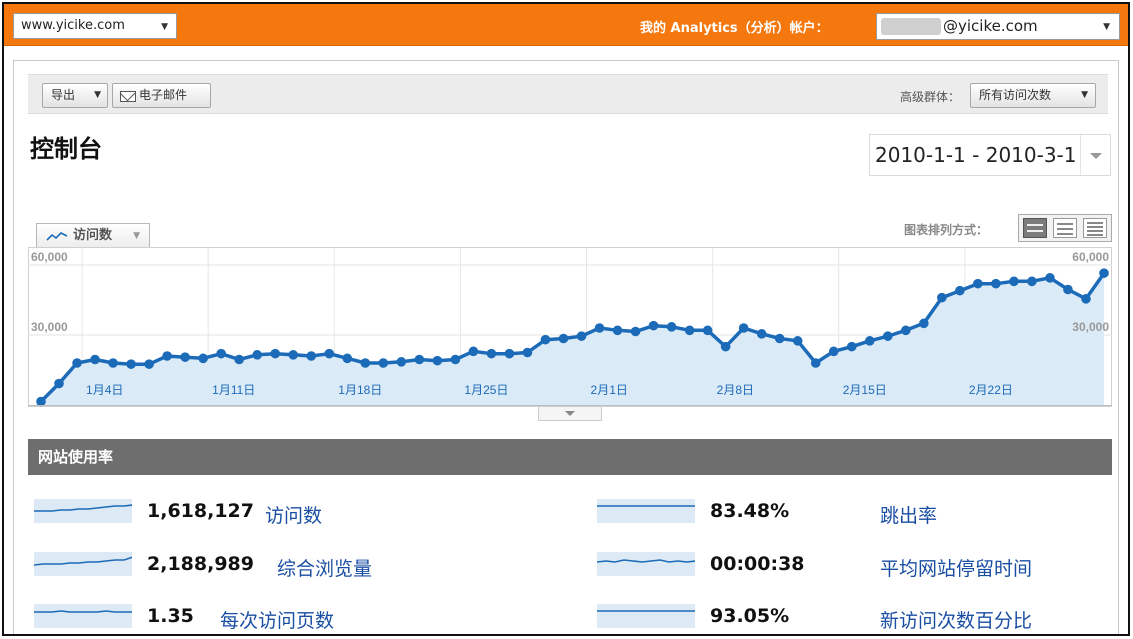 This screenshot has height=639, width=1133. I want to click on y-tick-label-left: 30,000, so click(49, 327).